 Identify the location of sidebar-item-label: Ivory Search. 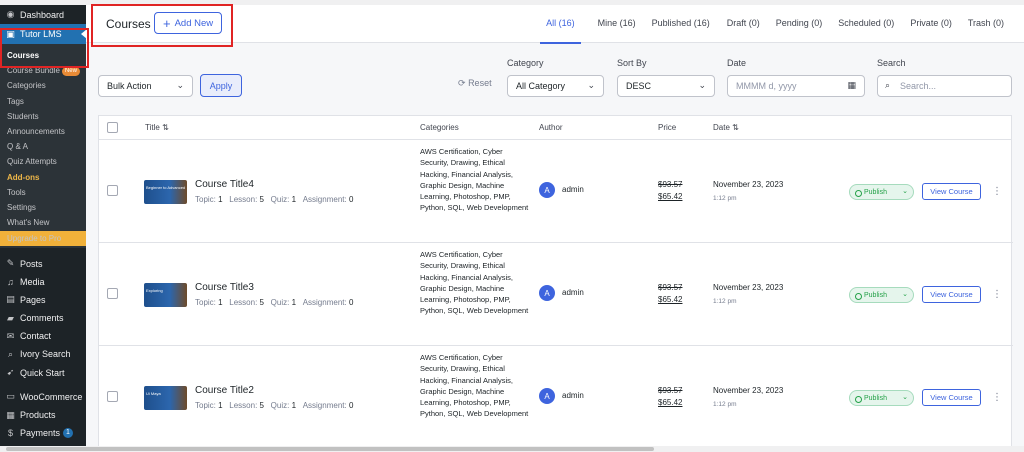
(45, 354).